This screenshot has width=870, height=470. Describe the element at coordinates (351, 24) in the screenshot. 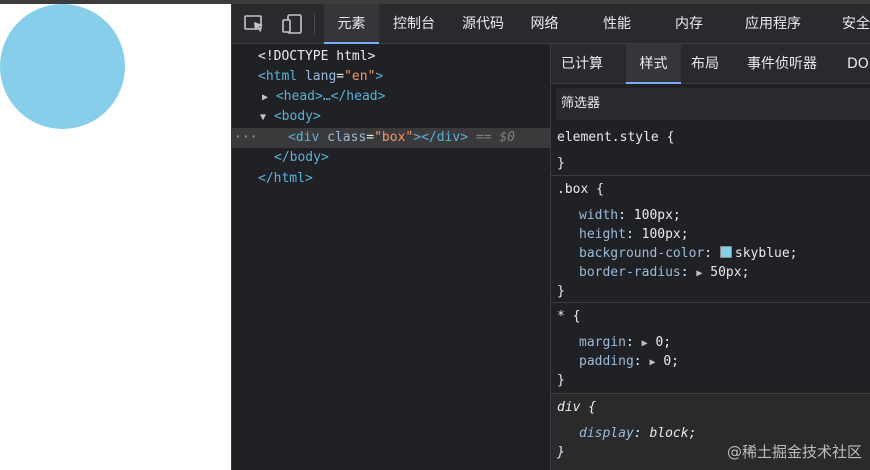

I see `tab-elements: 元素` at that location.